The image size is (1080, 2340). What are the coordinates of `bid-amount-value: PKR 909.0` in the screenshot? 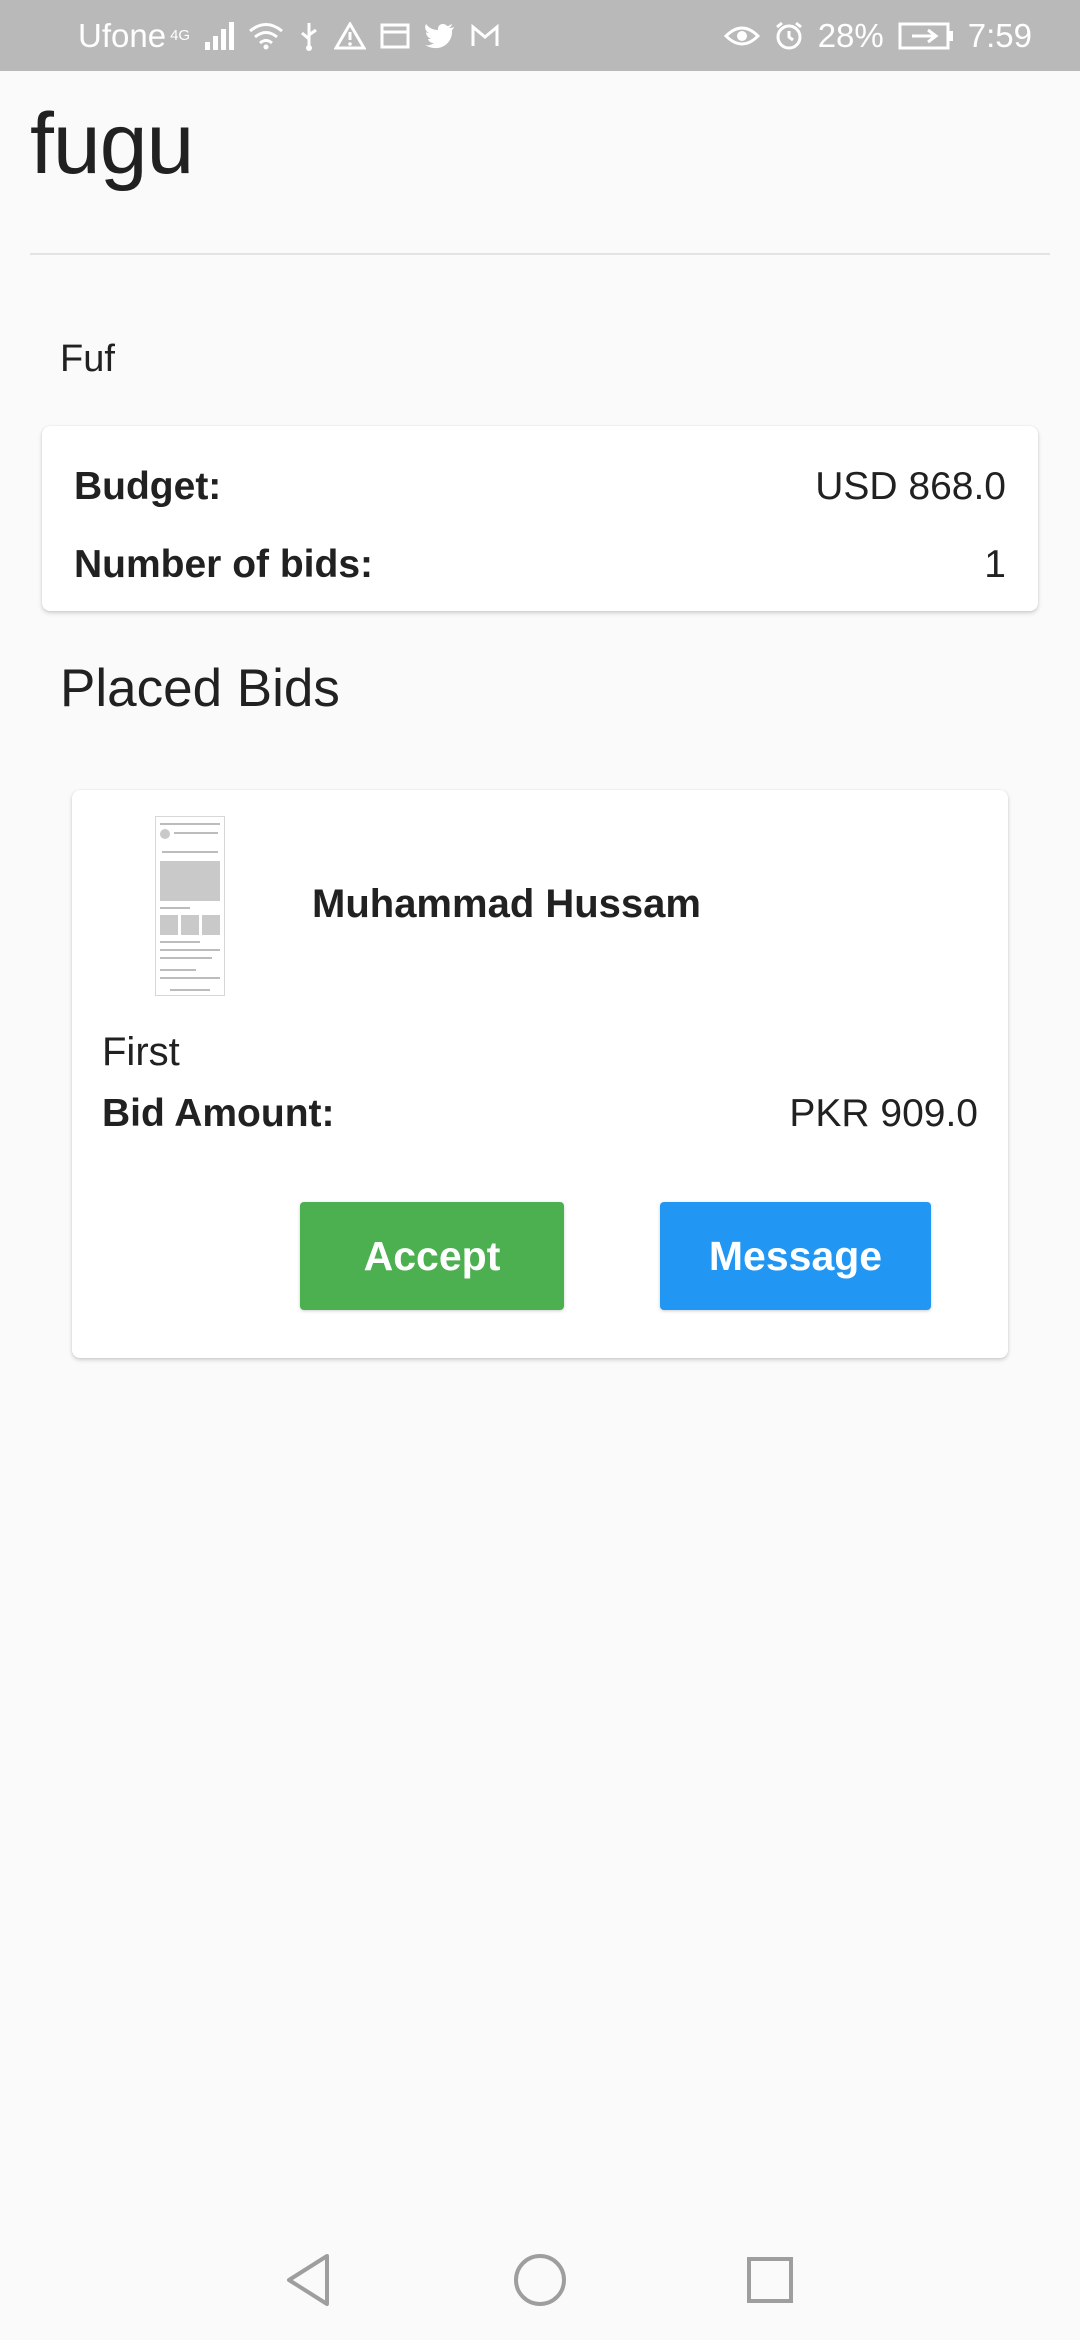 It's located at (883, 1113).